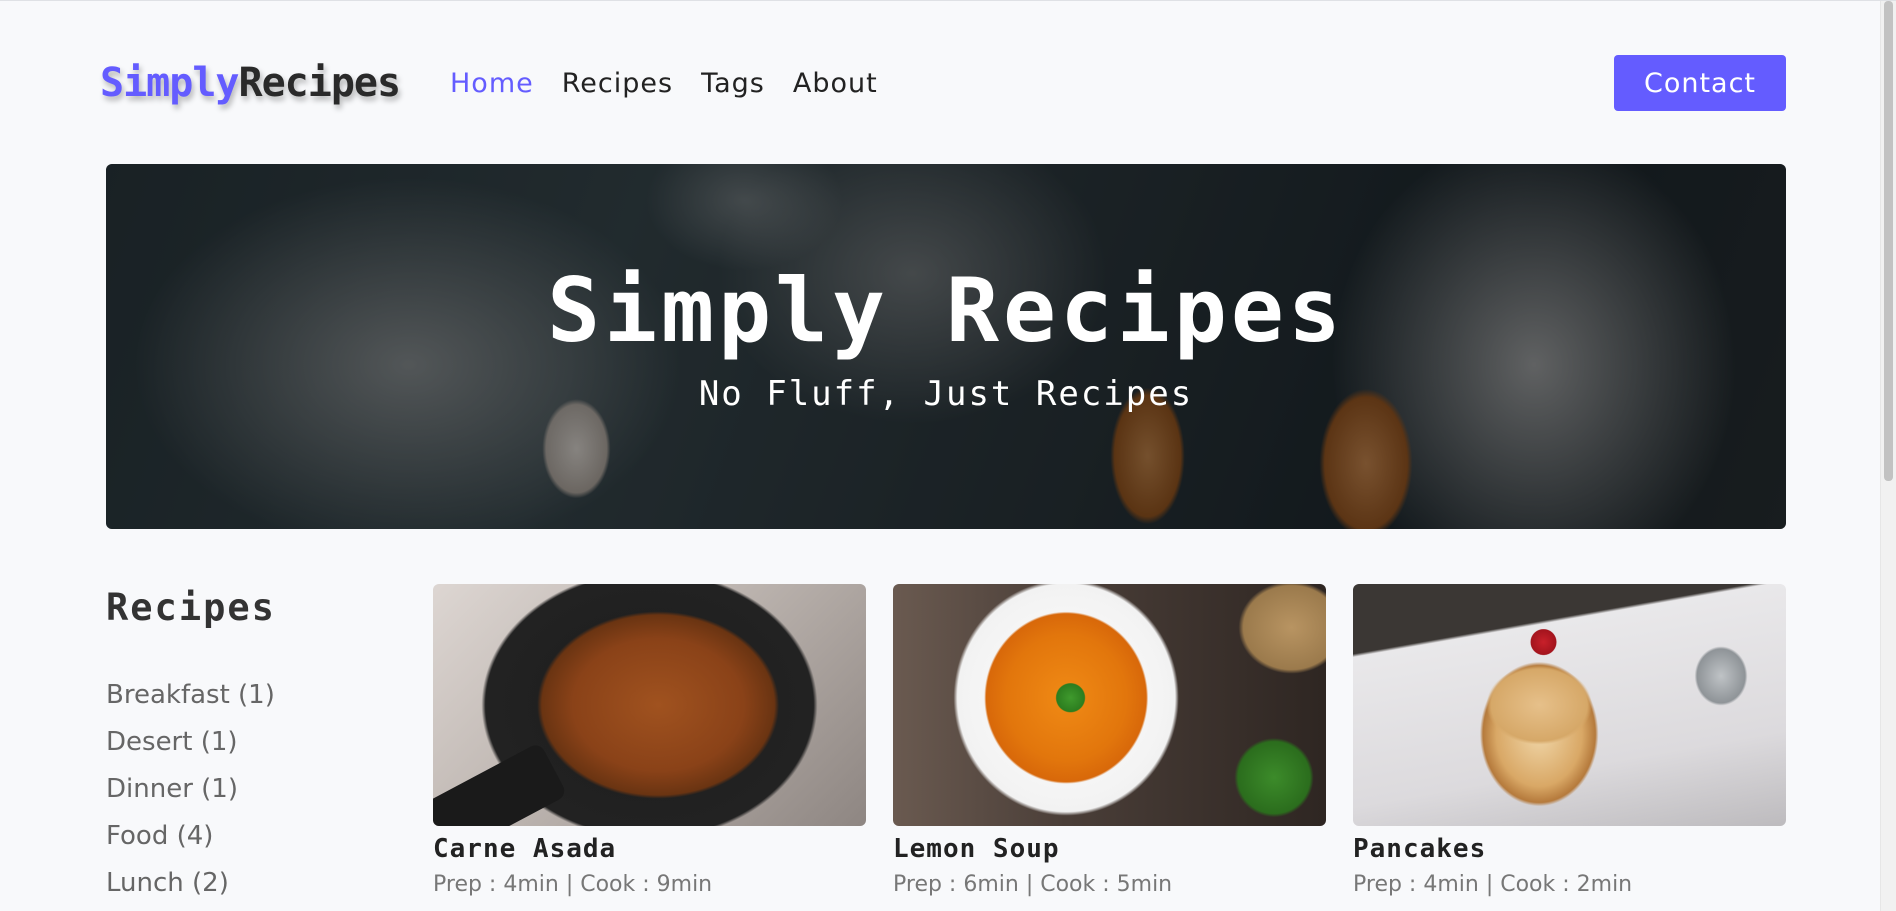 The height and width of the screenshot is (911, 1896). What do you see at coordinates (1700, 83) in the screenshot?
I see `contact-button: Contact` at bounding box center [1700, 83].